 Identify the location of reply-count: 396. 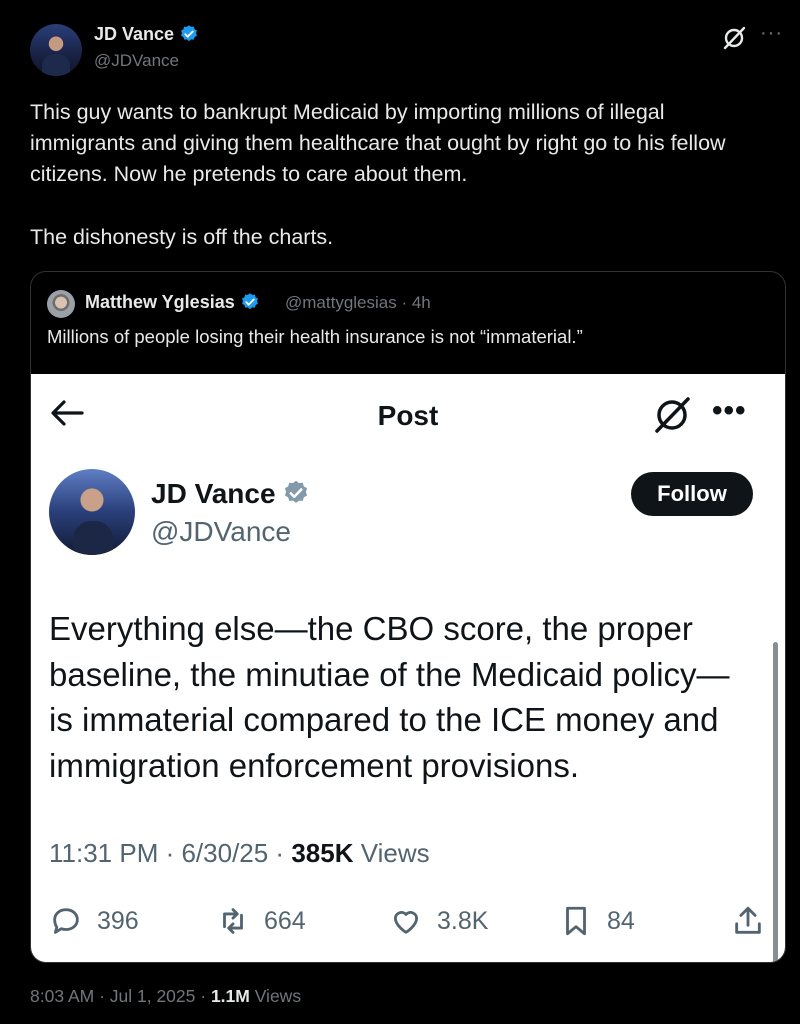
(118, 920).